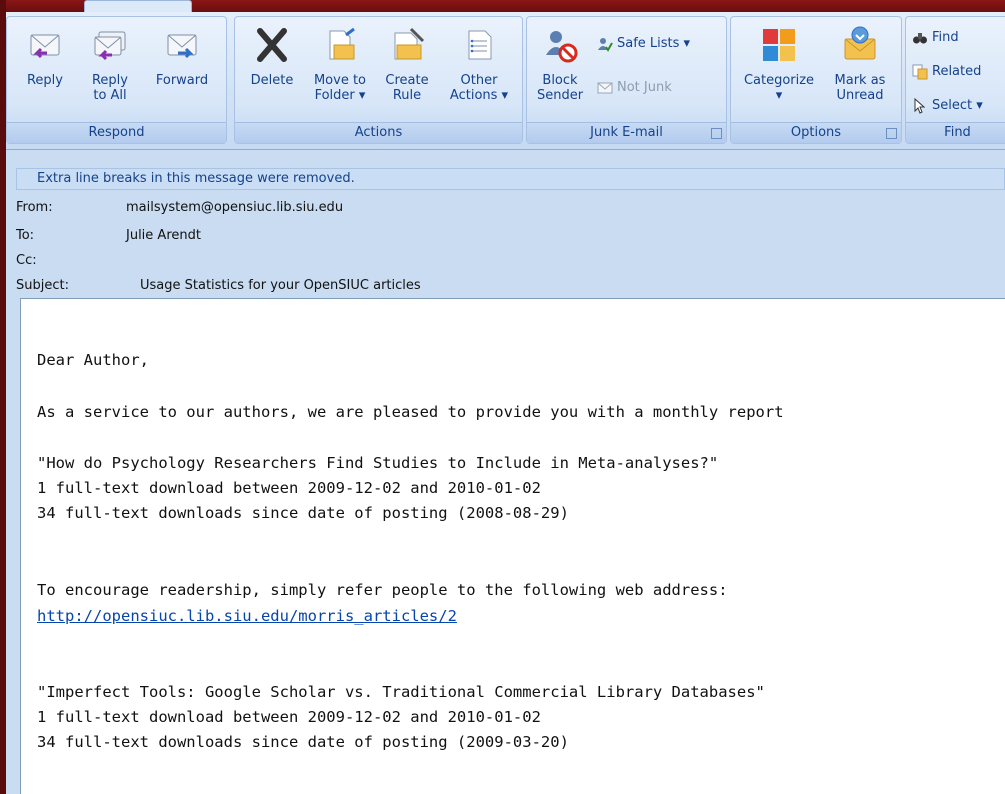  Describe the element at coordinates (182, 80) in the screenshot. I see `forward-label: Forward` at that location.